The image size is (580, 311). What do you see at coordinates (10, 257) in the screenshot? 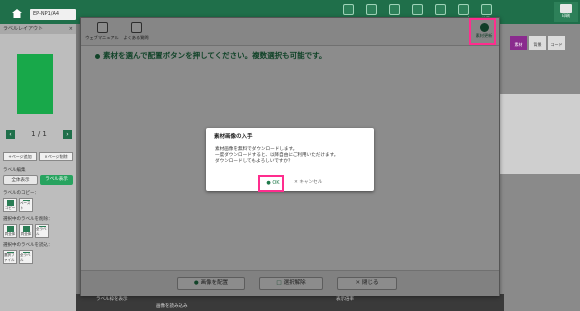
I see `read-selected-button: 選択ファイル` at bounding box center [10, 257].